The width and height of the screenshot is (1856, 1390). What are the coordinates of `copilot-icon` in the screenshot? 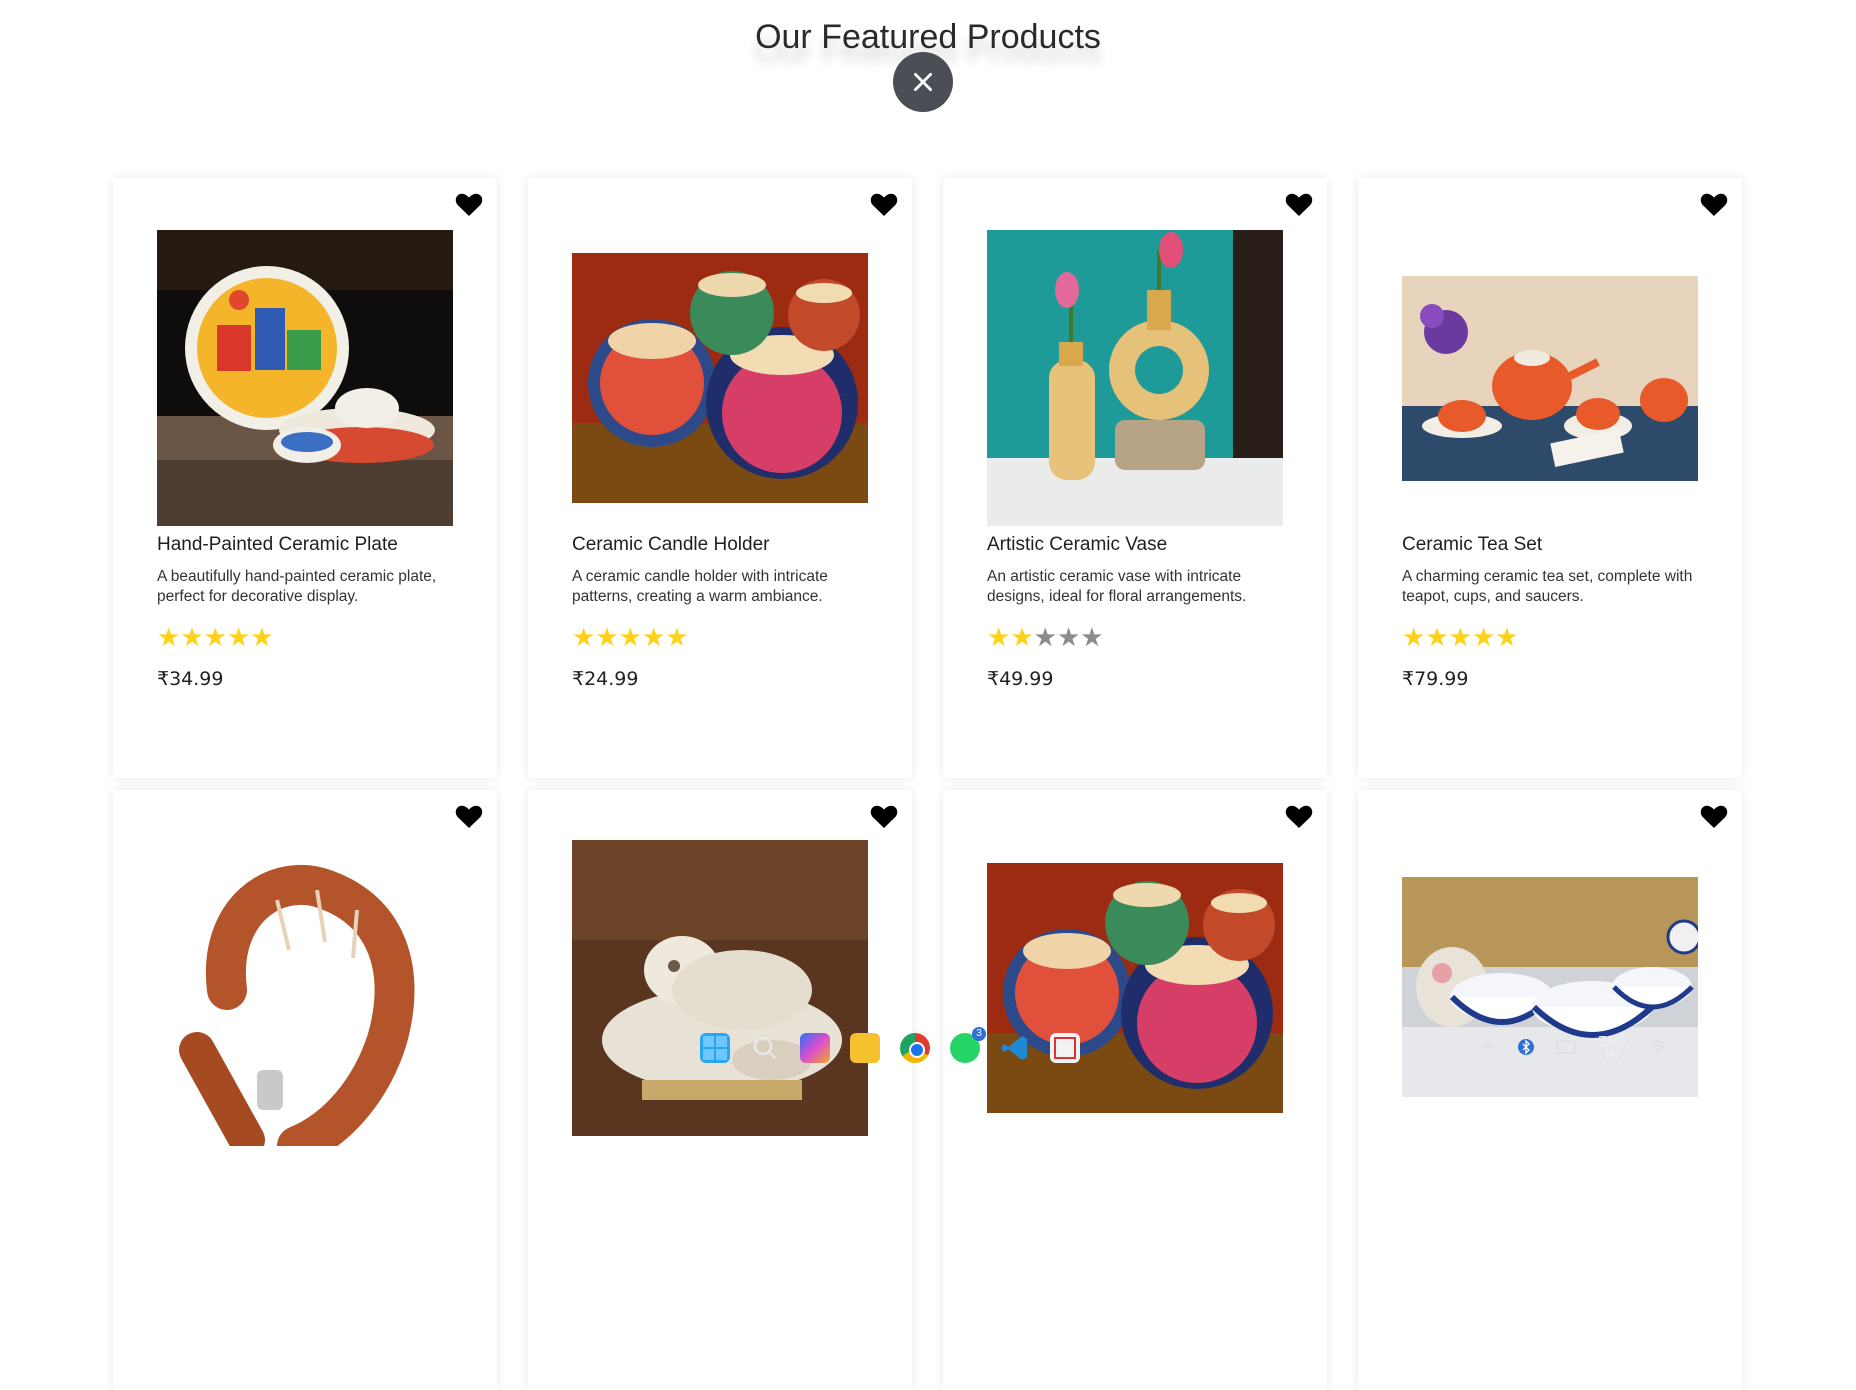 It's located at (815, 1047).